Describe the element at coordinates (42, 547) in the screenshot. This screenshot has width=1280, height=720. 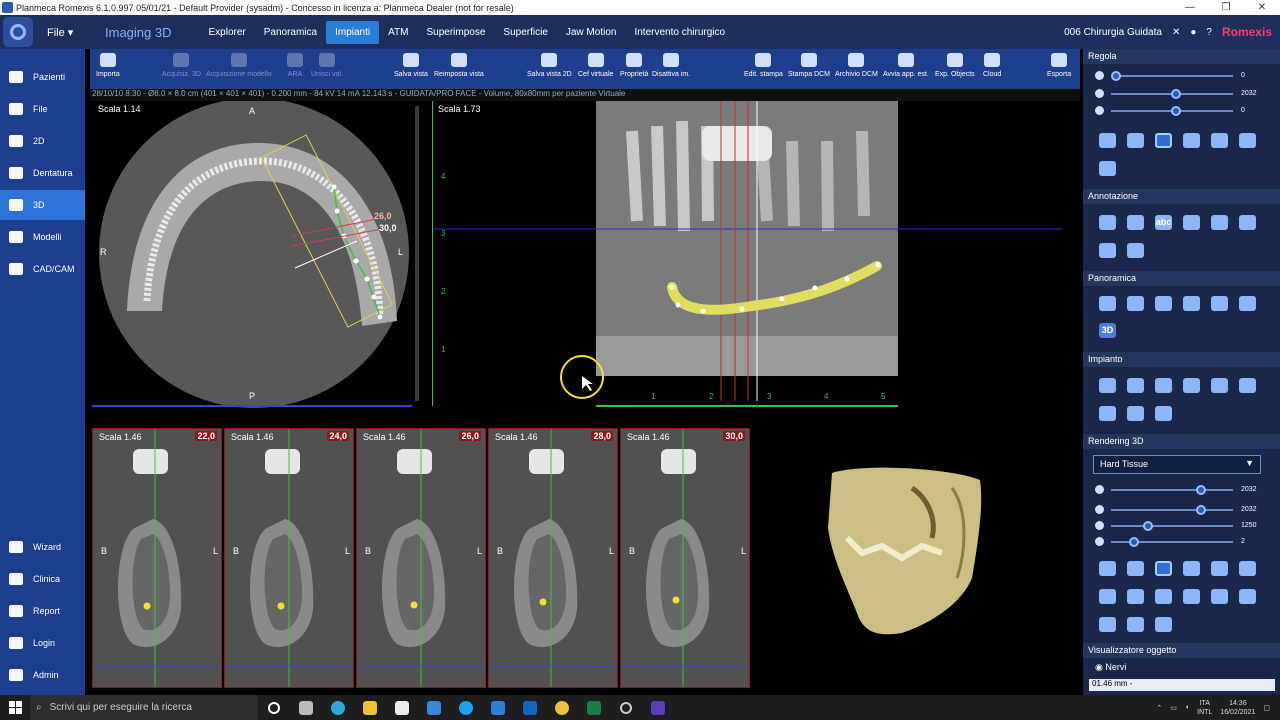
I see `sidebar-item-wizard: Wizard` at that location.